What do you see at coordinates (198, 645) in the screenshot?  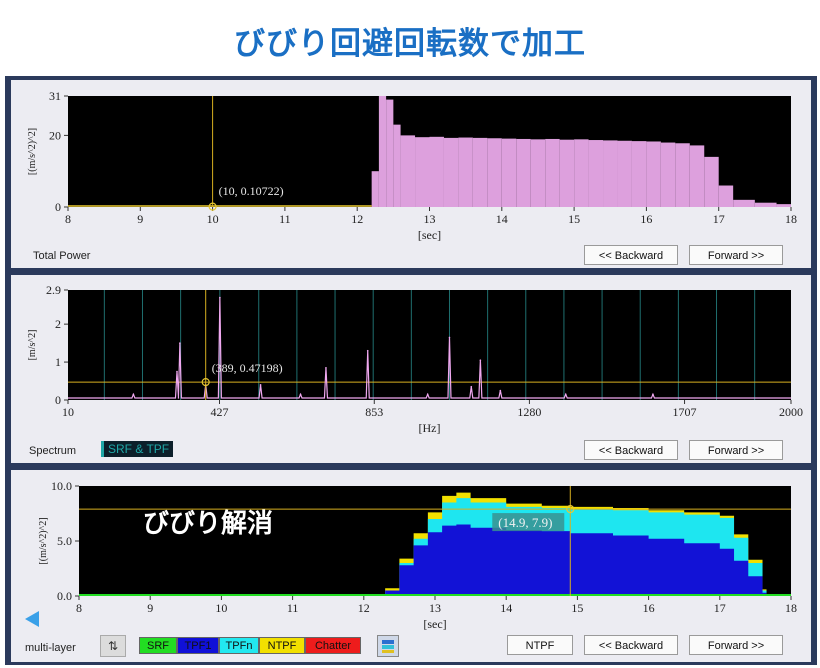 I see `layer-tag-tpf1: TPF1` at bounding box center [198, 645].